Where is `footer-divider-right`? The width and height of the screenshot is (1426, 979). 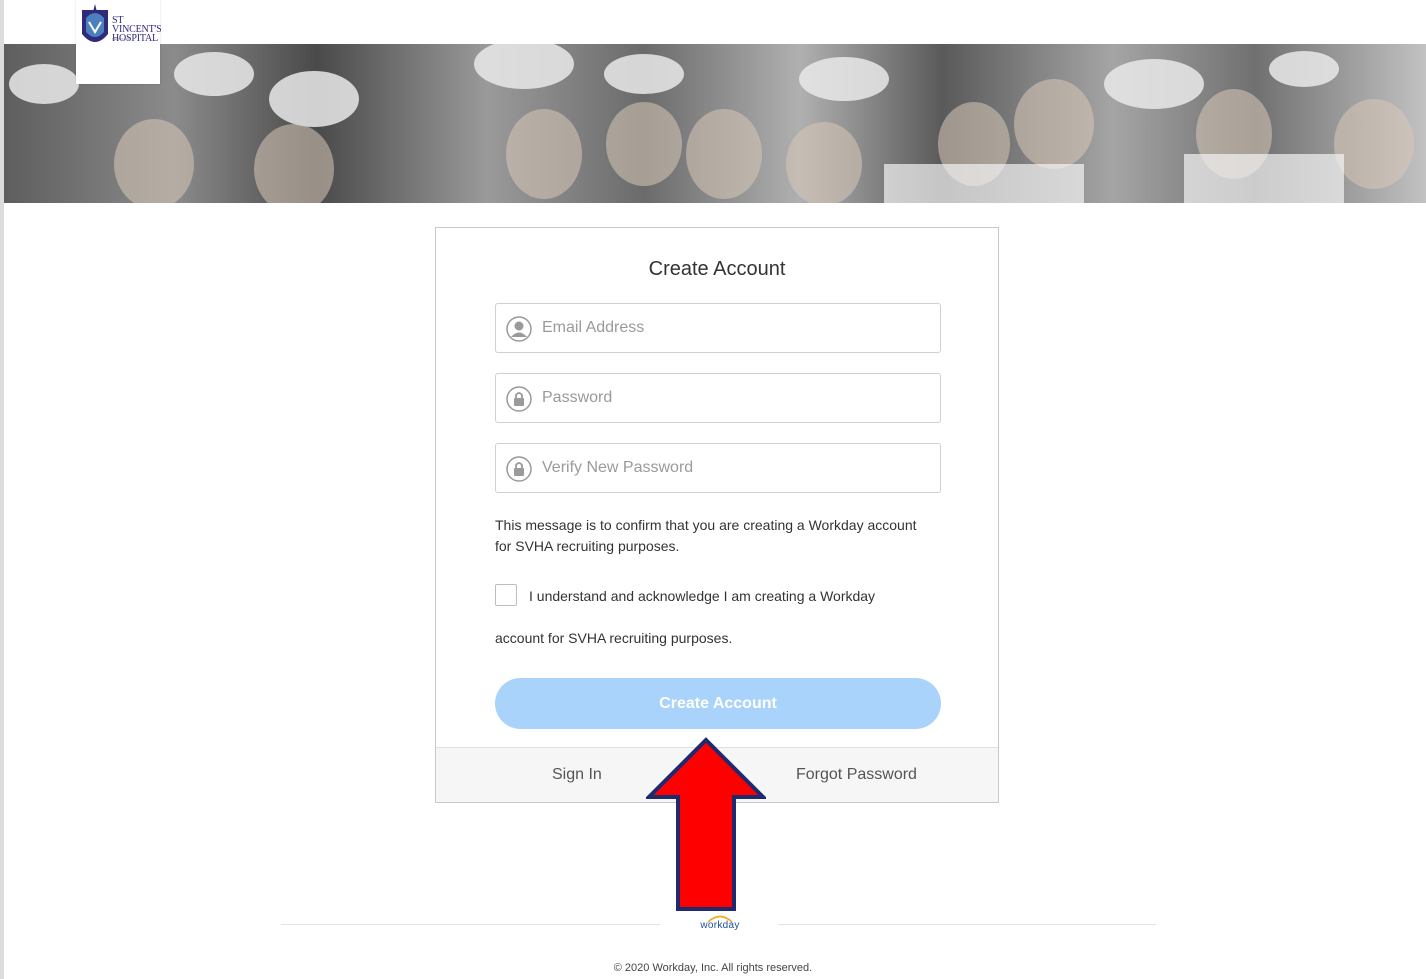
footer-divider-right is located at coordinates (967, 924).